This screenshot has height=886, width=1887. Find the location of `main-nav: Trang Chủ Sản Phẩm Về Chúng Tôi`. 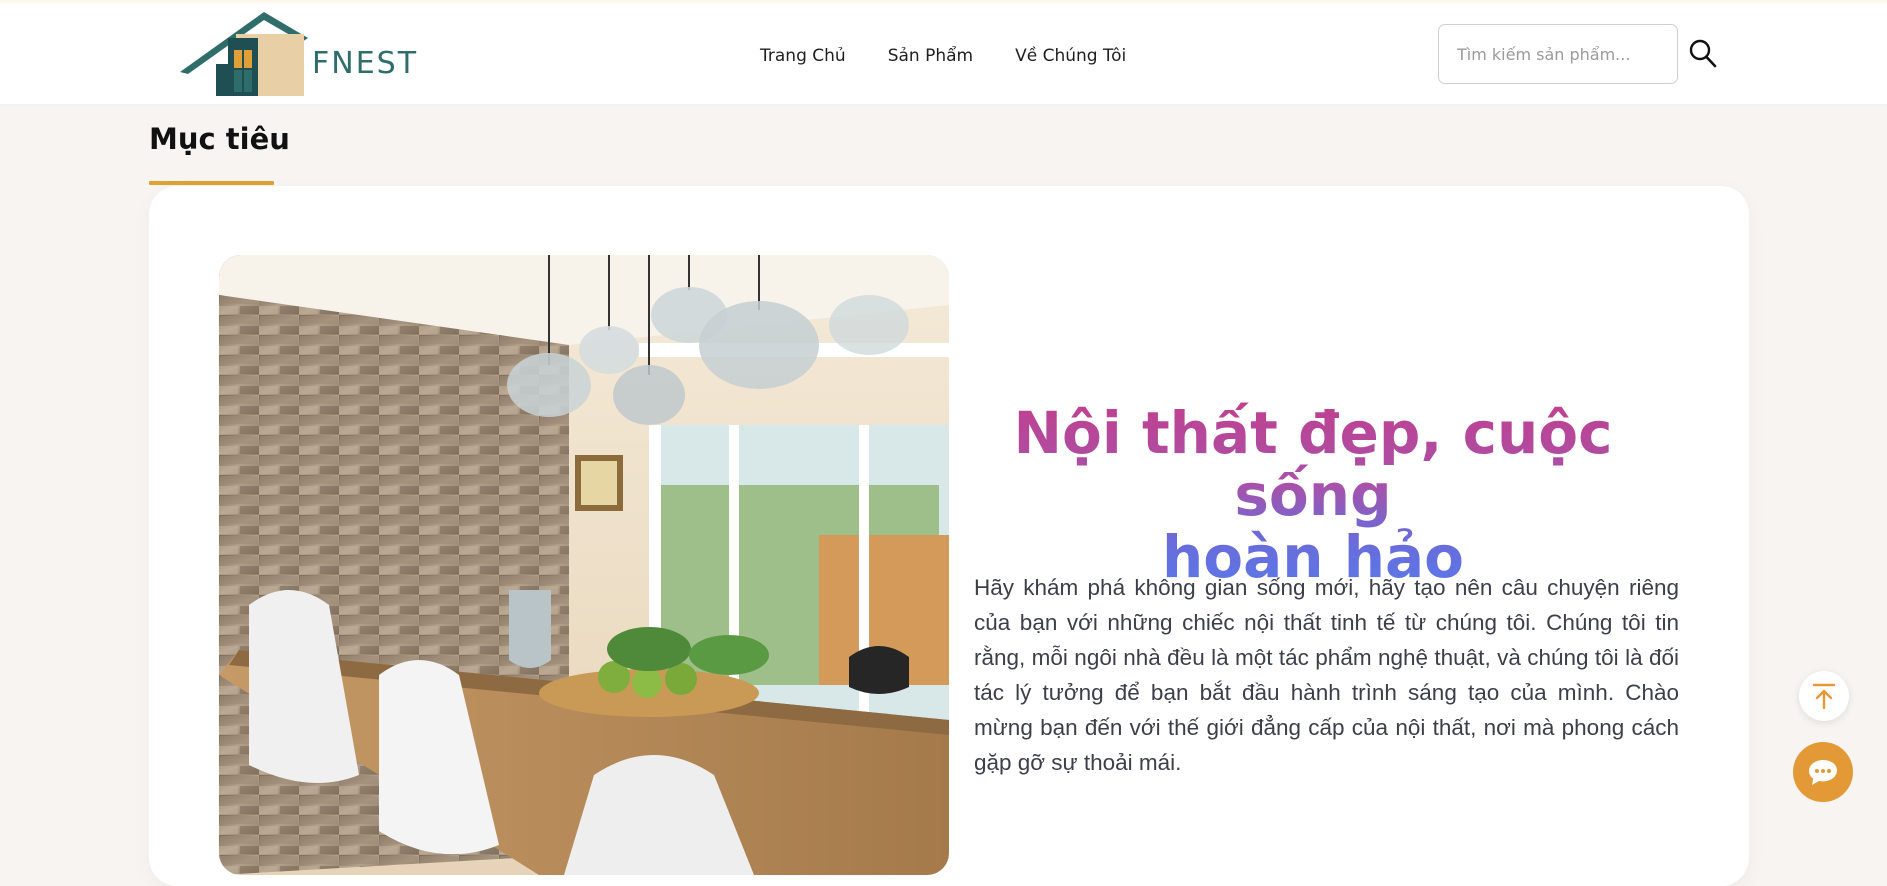

main-nav: Trang Chủ Sản Phẩm Về Chúng Tôi is located at coordinates (943, 56).